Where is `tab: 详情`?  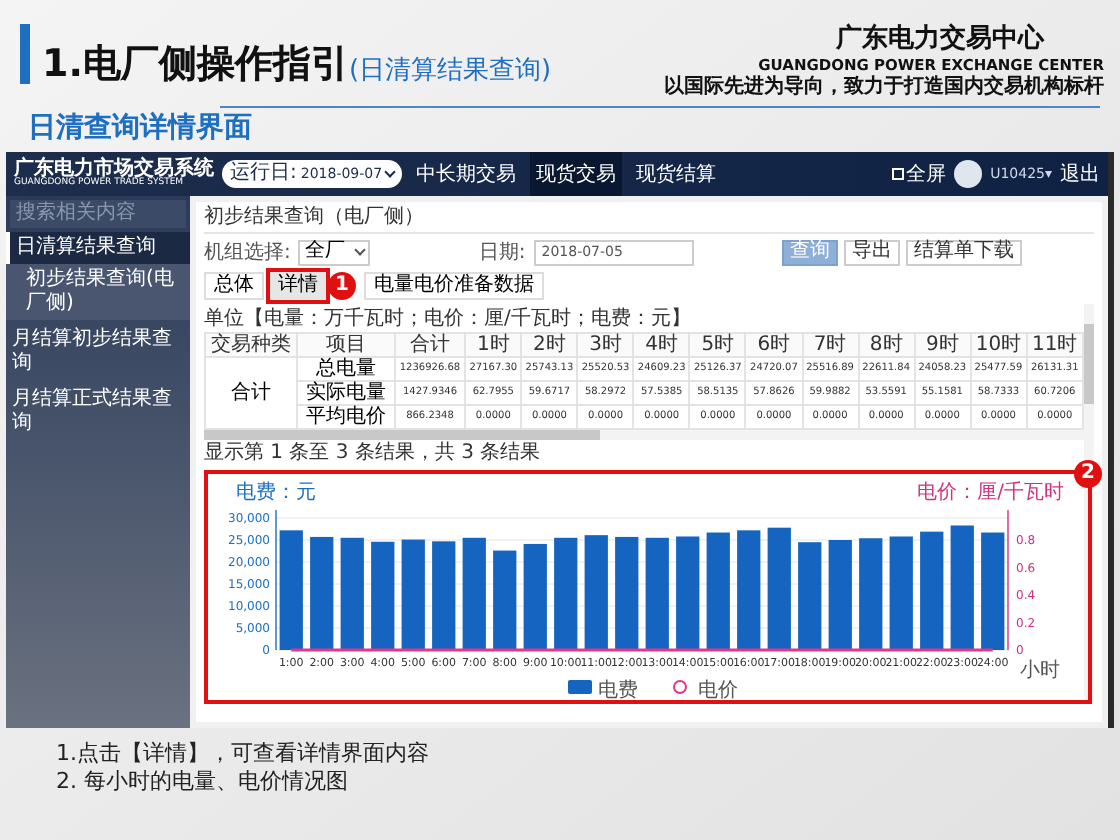 tab: 详情 is located at coordinates (298, 286).